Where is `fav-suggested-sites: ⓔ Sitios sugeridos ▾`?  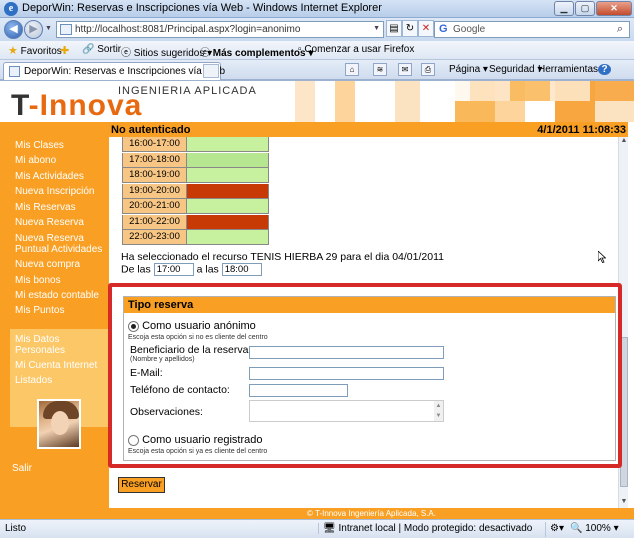
fav-suggested-sites: ⓔ Sitios sugeridos ▾ is located at coordinates (166, 51).